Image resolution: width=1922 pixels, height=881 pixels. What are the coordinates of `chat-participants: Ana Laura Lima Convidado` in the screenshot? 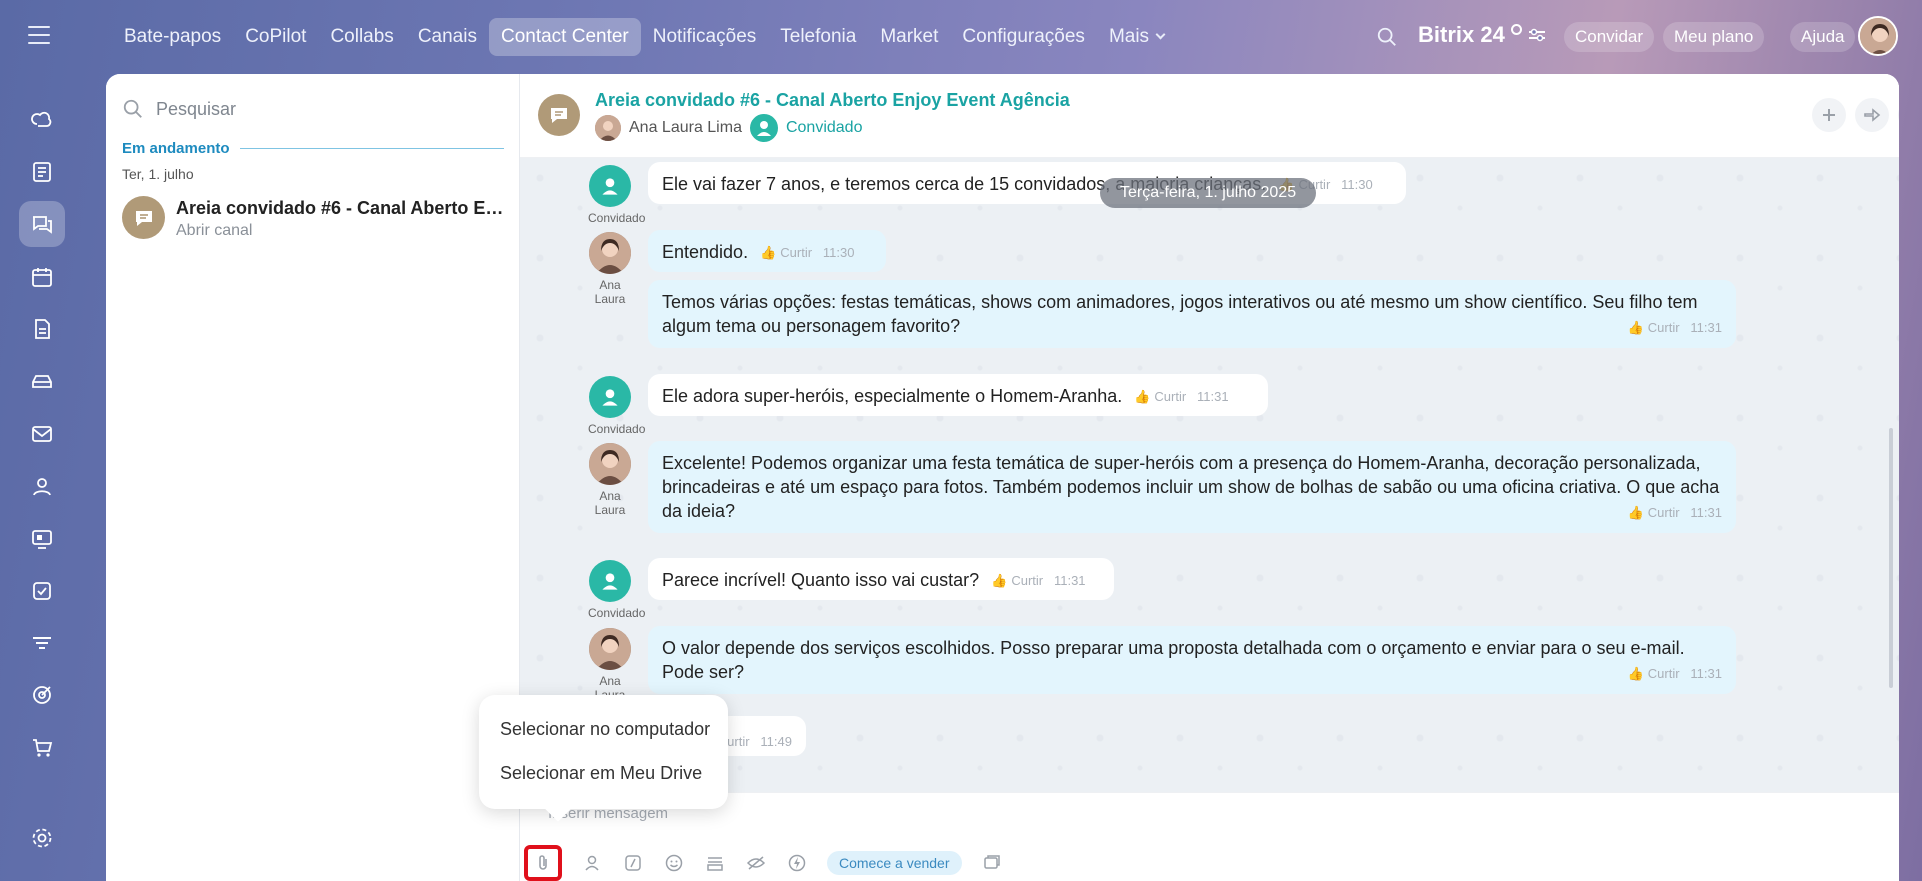 It's located at (728, 128).